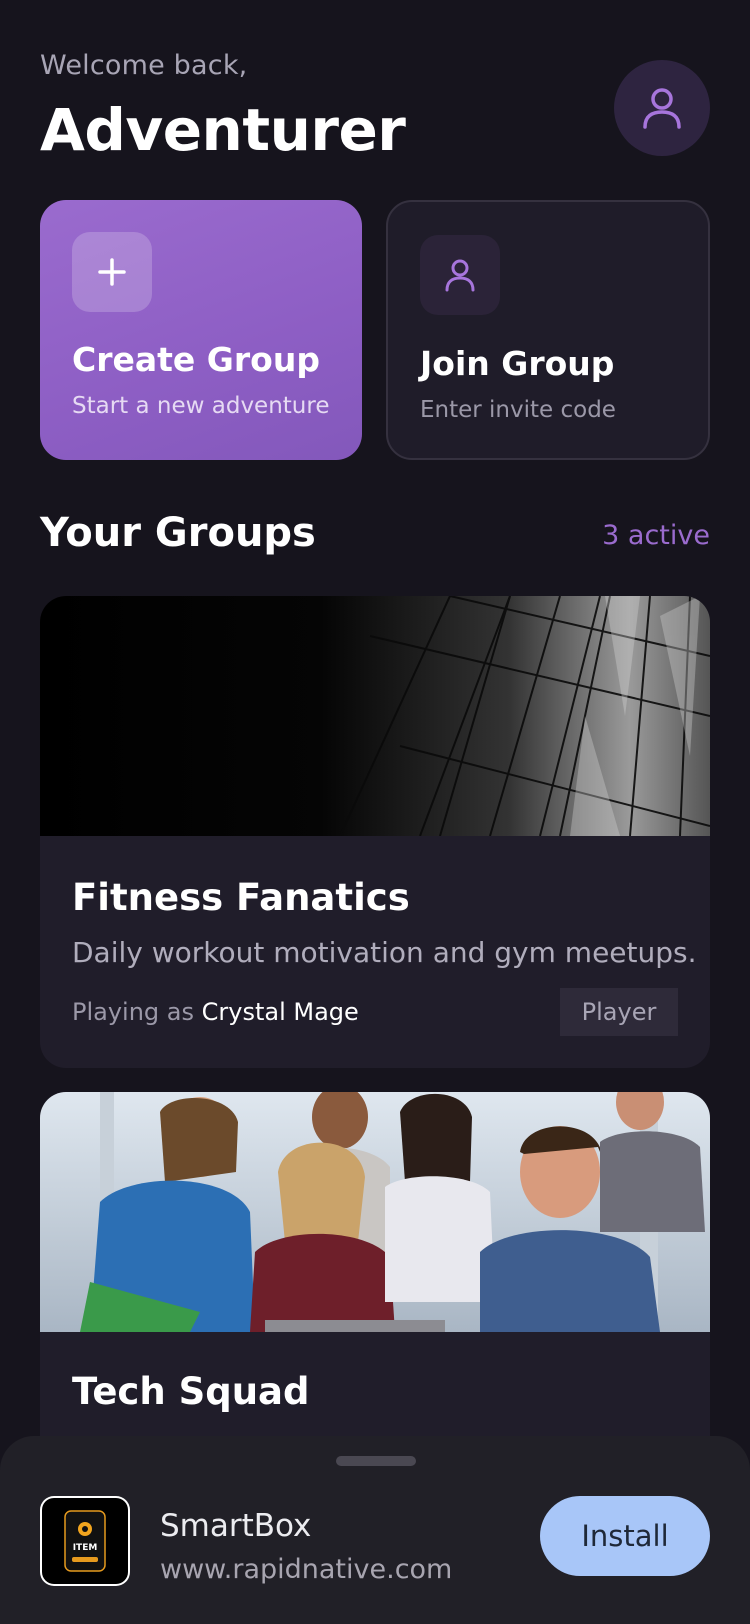  Describe the element at coordinates (178, 533) in the screenshot. I see `your-groups-heading: Your Groups` at that location.